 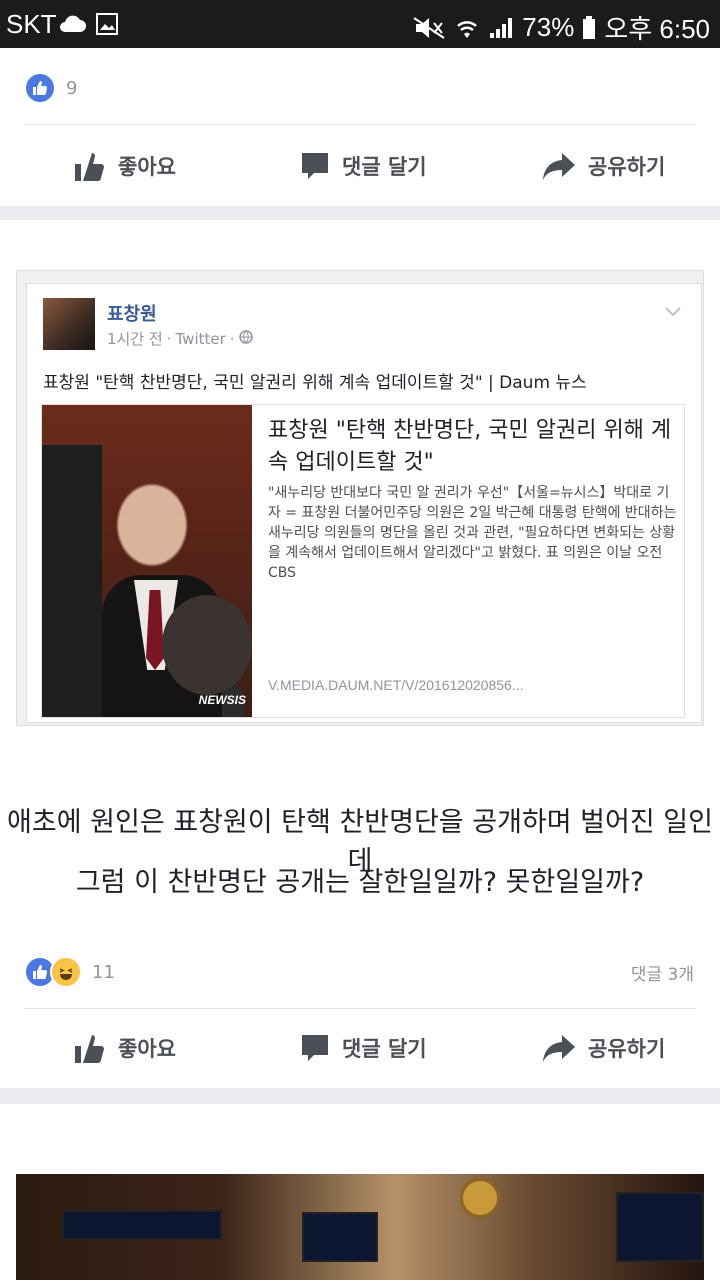 What do you see at coordinates (673, 311) in the screenshot?
I see `chevron-down-icon` at bounding box center [673, 311].